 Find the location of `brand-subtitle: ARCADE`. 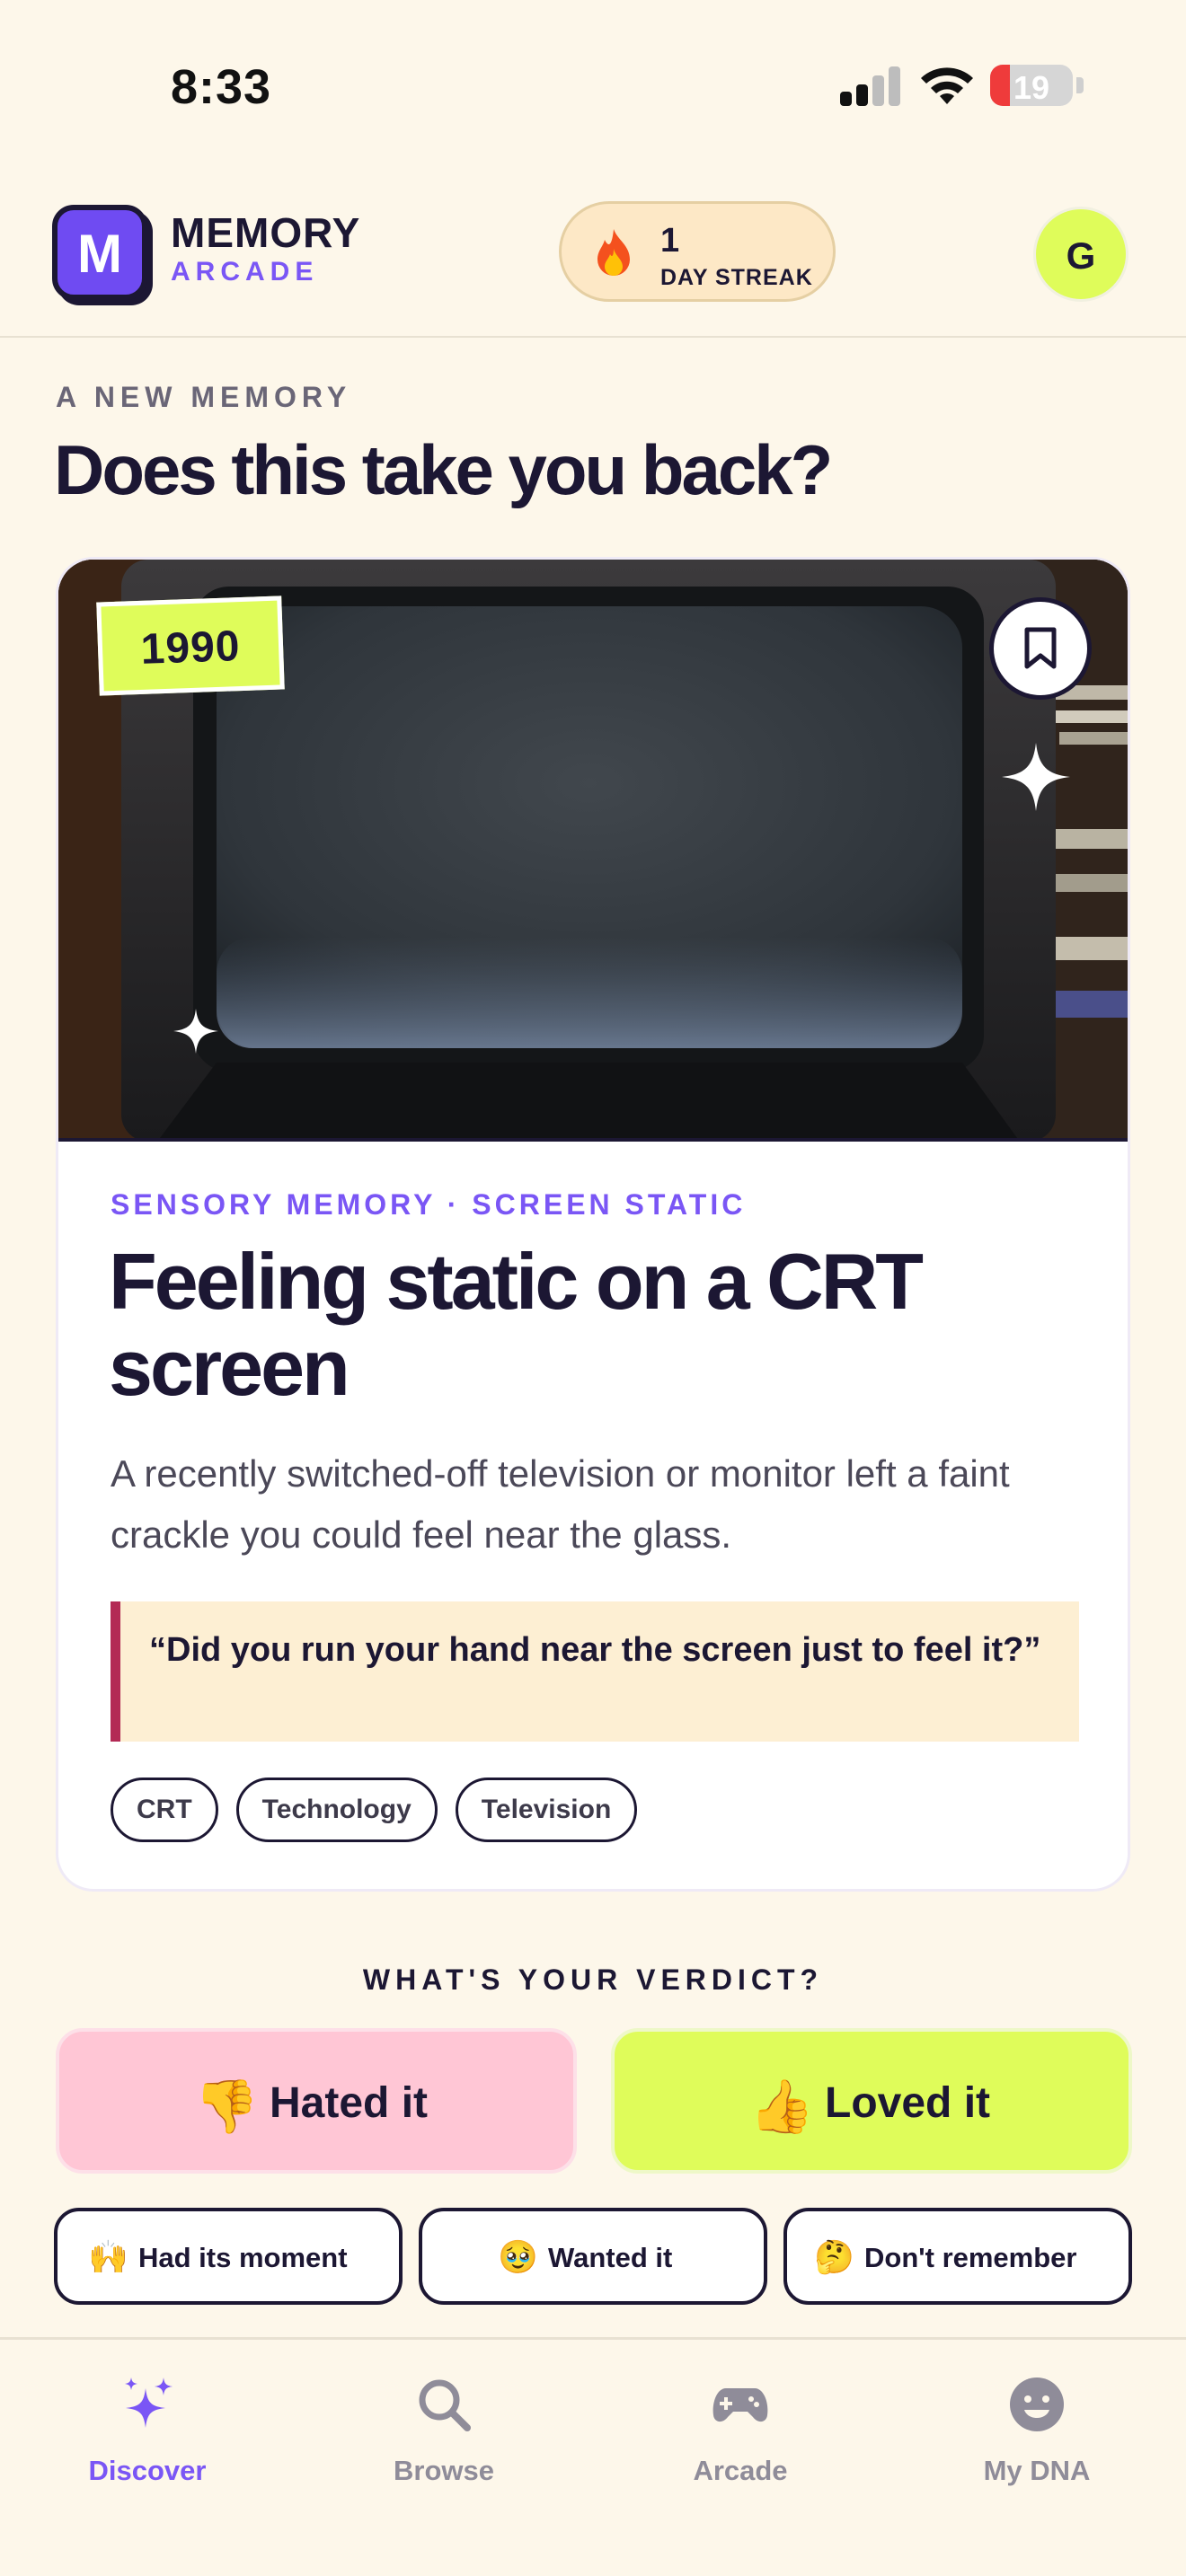

brand-subtitle: ARCADE is located at coordinates (245, 272).